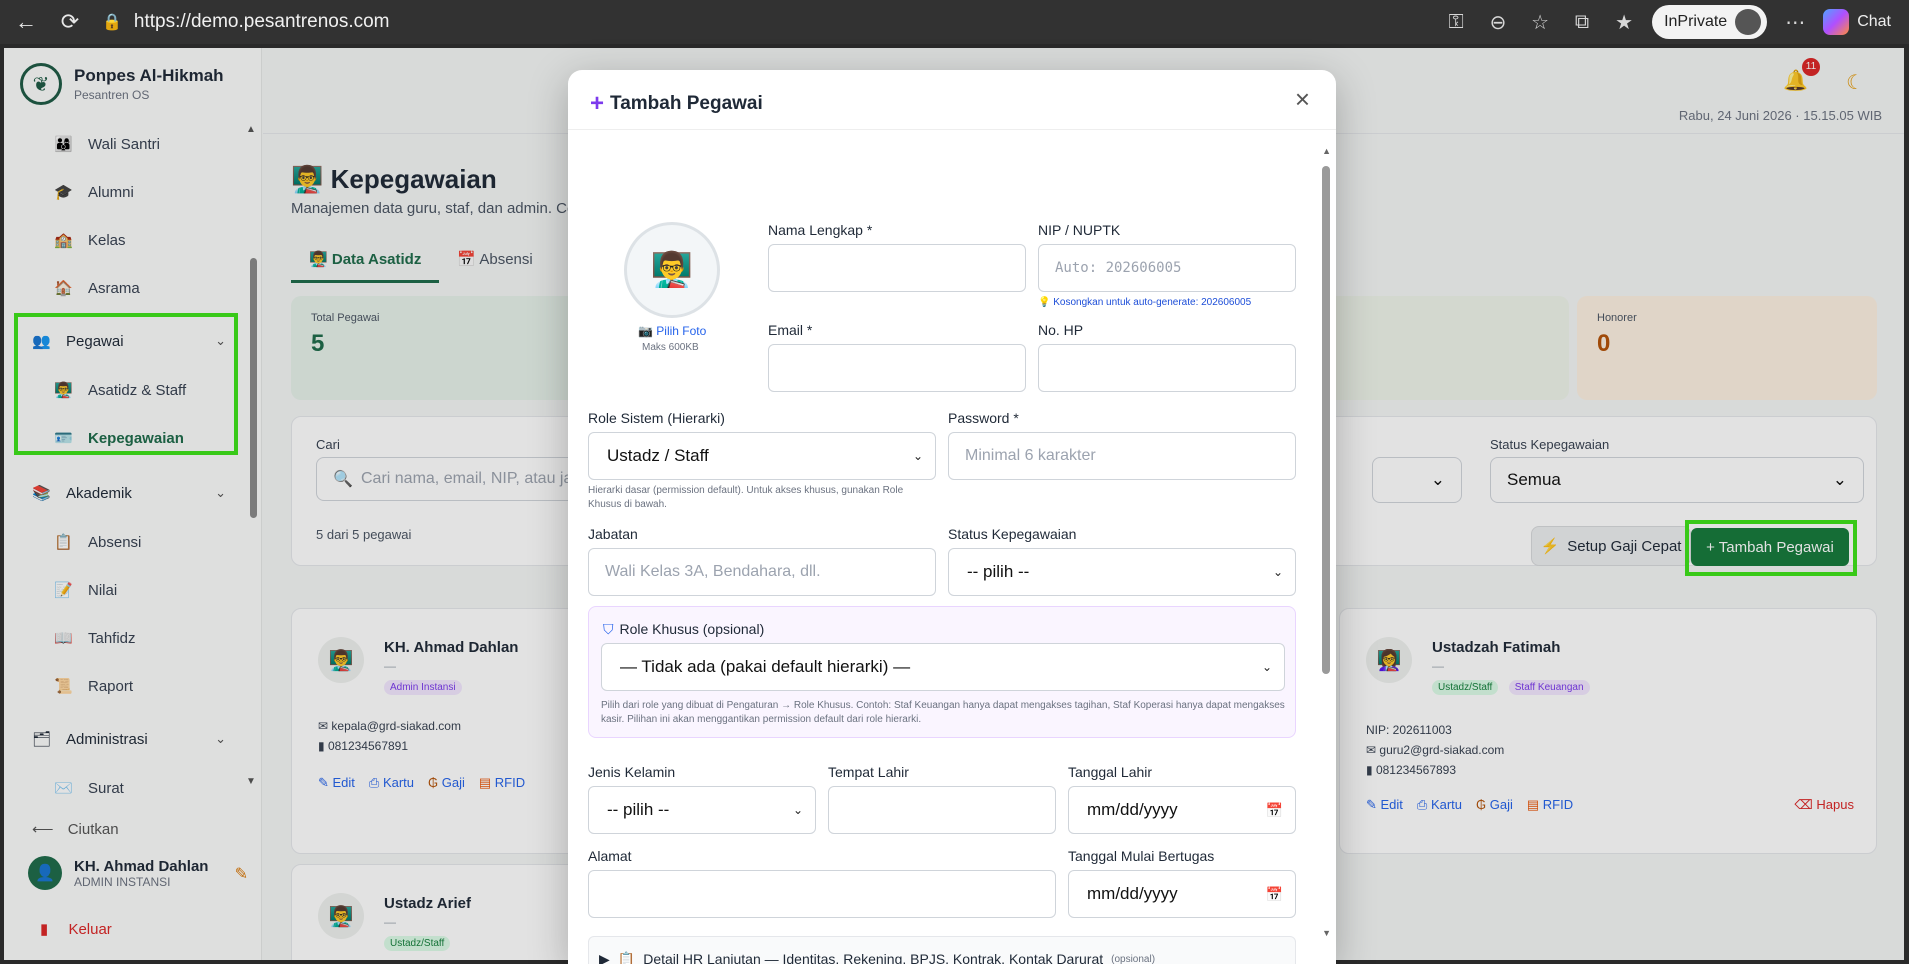  What do you see at coordinates (70, 22) in the screenshot?
I see `reload-icon: ⟳` at bounding box center [70, 22].